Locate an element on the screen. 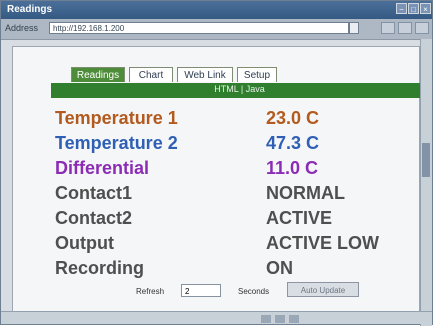  reading-value-temperature-1: 23.0 C is located at coordinates (293, 118).